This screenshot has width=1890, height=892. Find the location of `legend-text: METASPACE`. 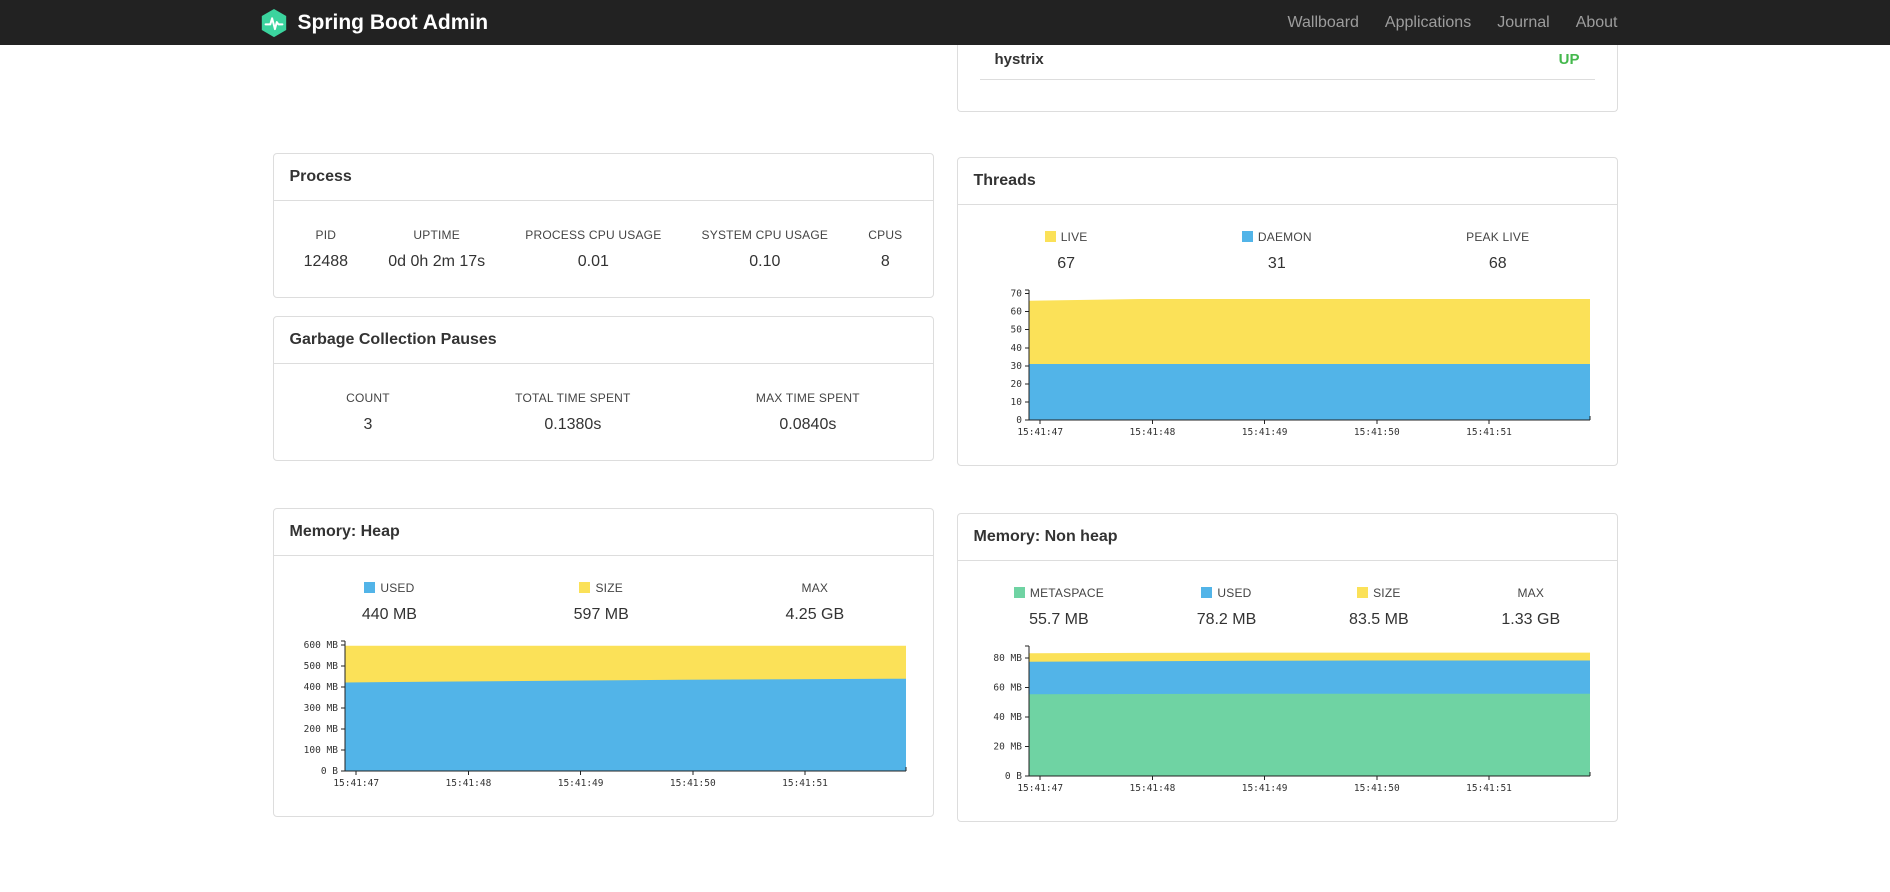

legend-text: METASPACE is located at coordinates (1066, 593).